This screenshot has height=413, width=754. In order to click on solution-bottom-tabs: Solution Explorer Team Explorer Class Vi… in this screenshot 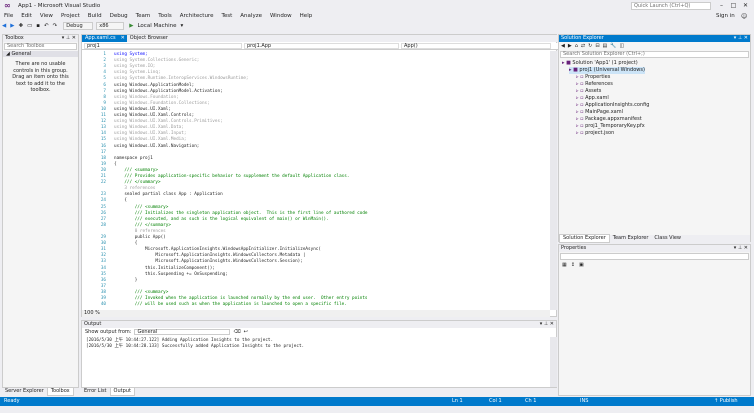, I will do `click(654, 238)`.